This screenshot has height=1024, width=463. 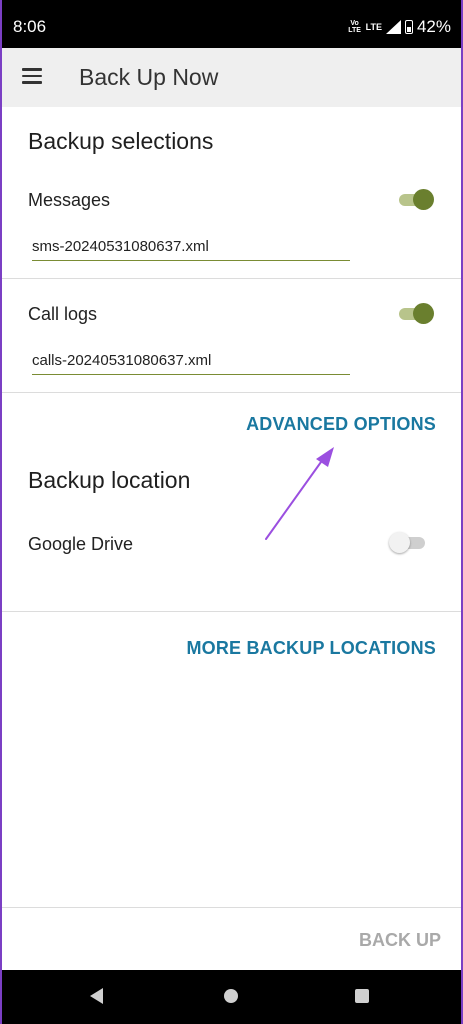 I want to click on hamburger-menu-icon, so click(x=32, y=76).